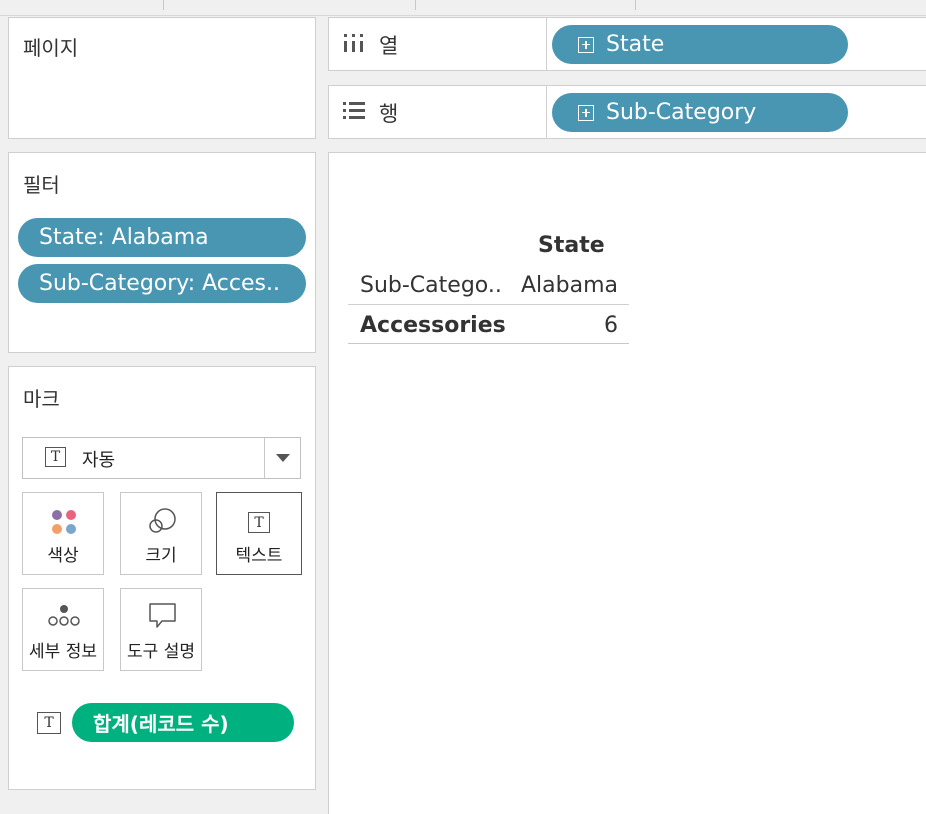 The image size is (926, 814). Describe the element at coordinates (161, 724) in the screenshot. I see `measure-pill-label: 합계(레코드 수)` at that location.